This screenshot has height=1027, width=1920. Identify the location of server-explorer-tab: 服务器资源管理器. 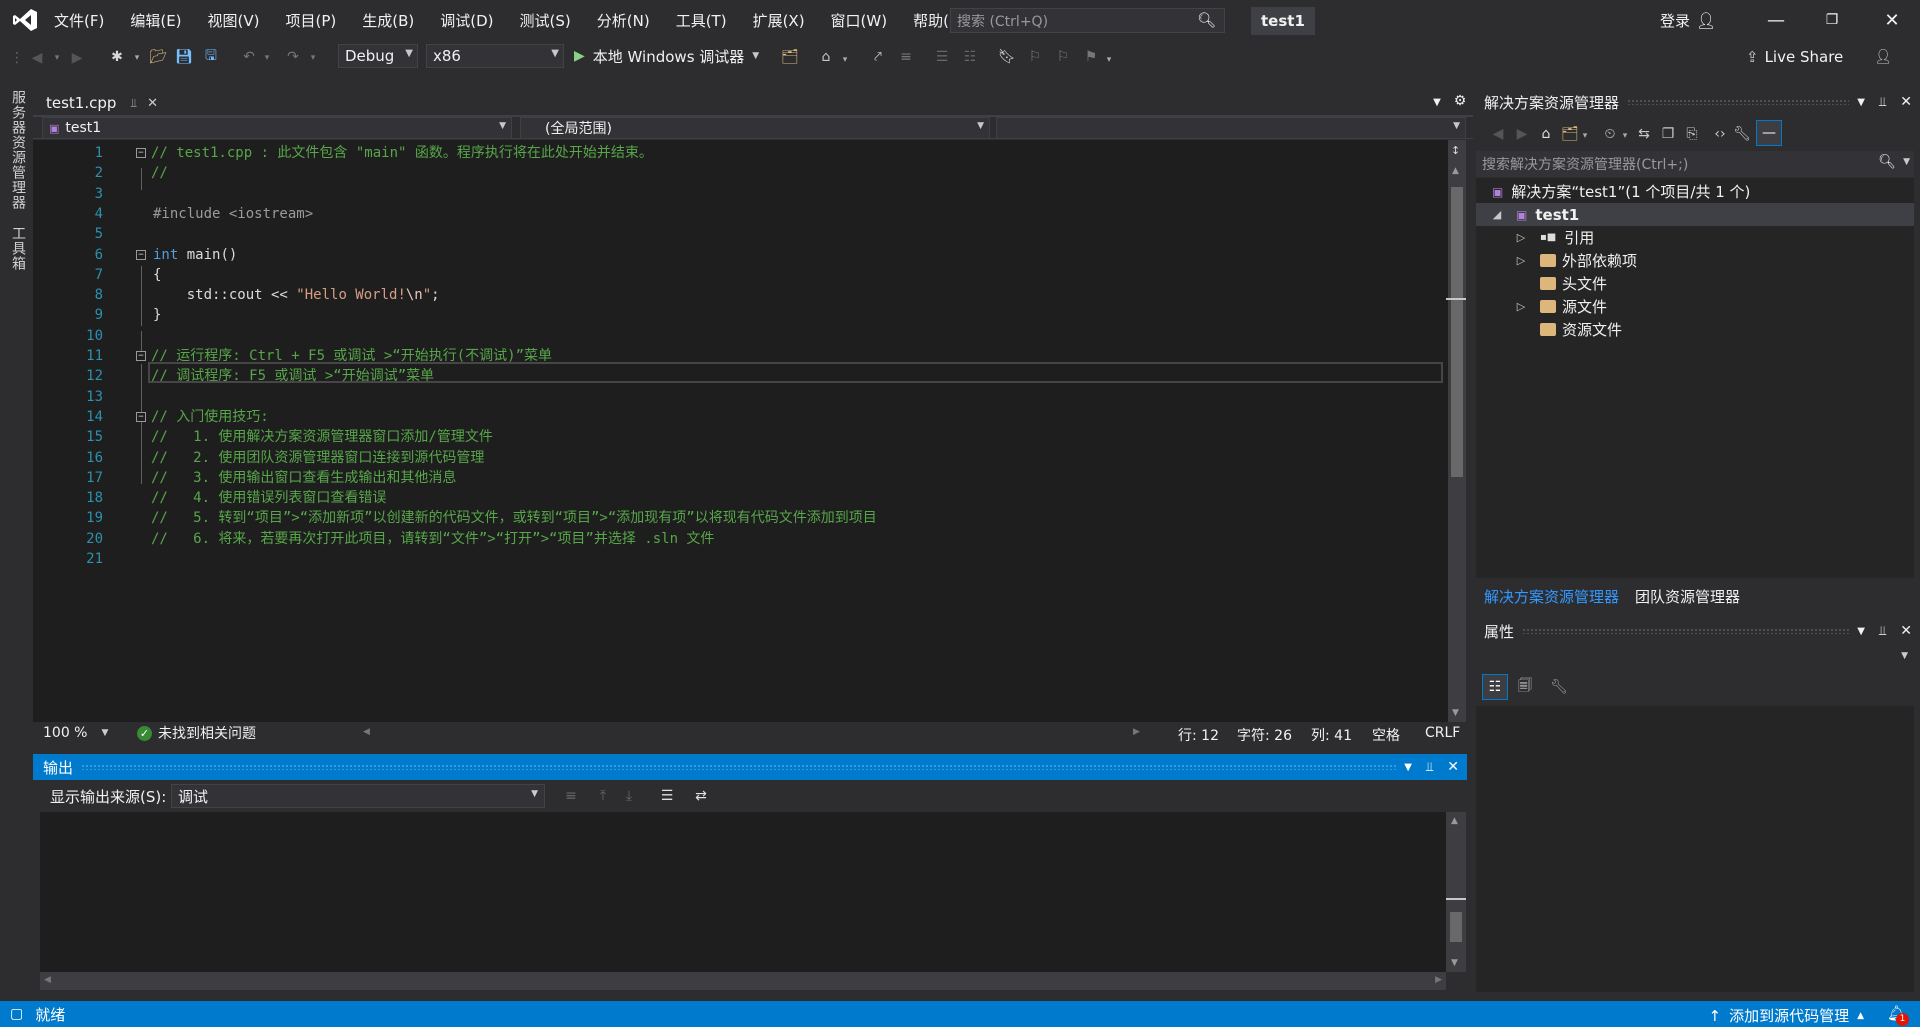
(18, 150).